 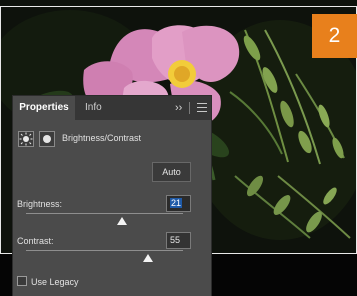 I want to click on brightness-value: 21, so click(x=176, y=203).